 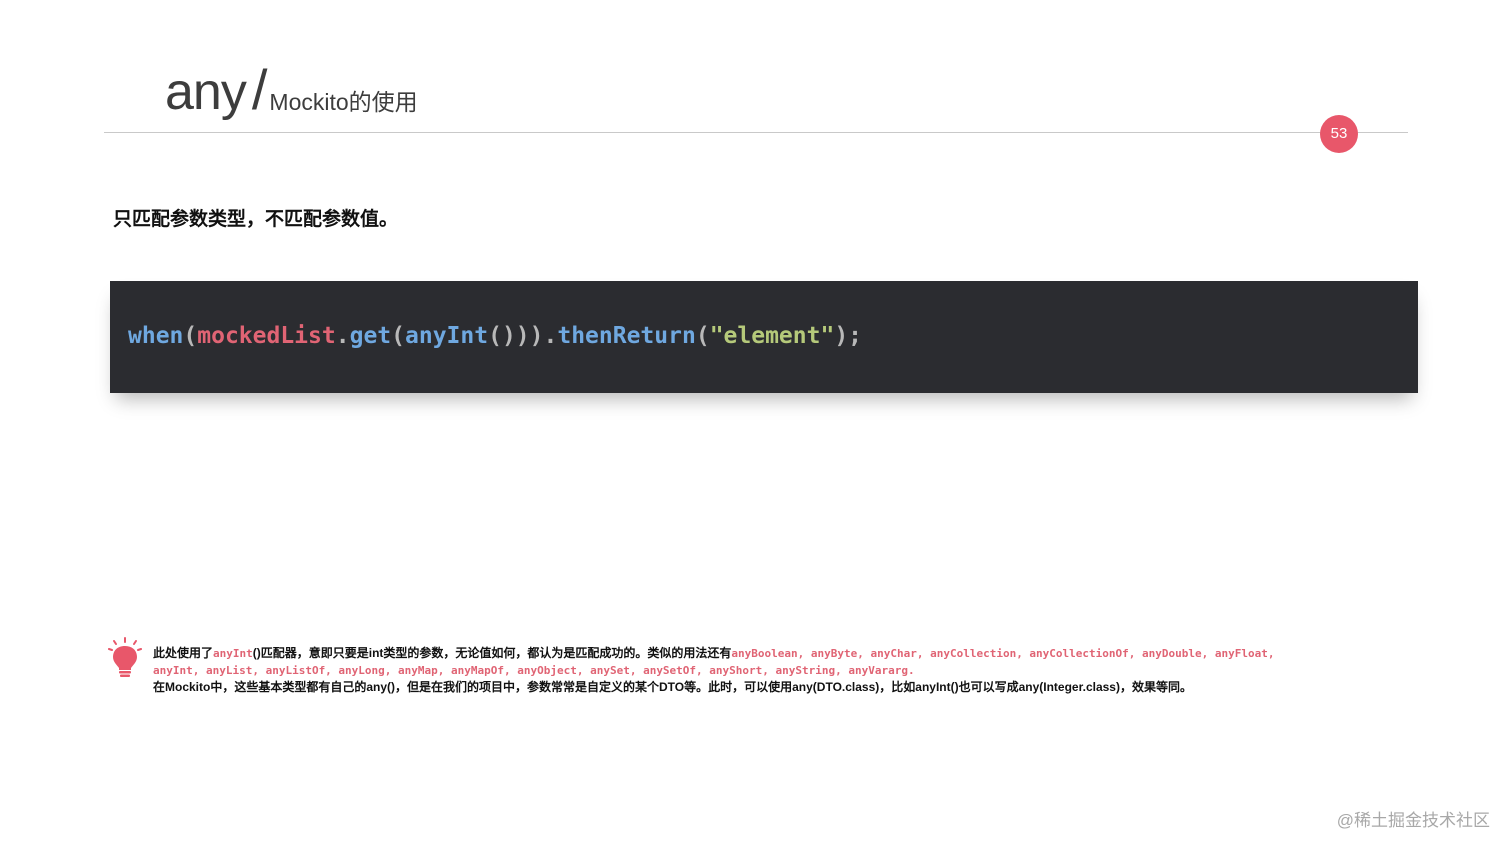 What do you see at coordinates (266, 336) in the screenshot?
I see `code-token-var: mockedList` at bounding box center [266, 336].